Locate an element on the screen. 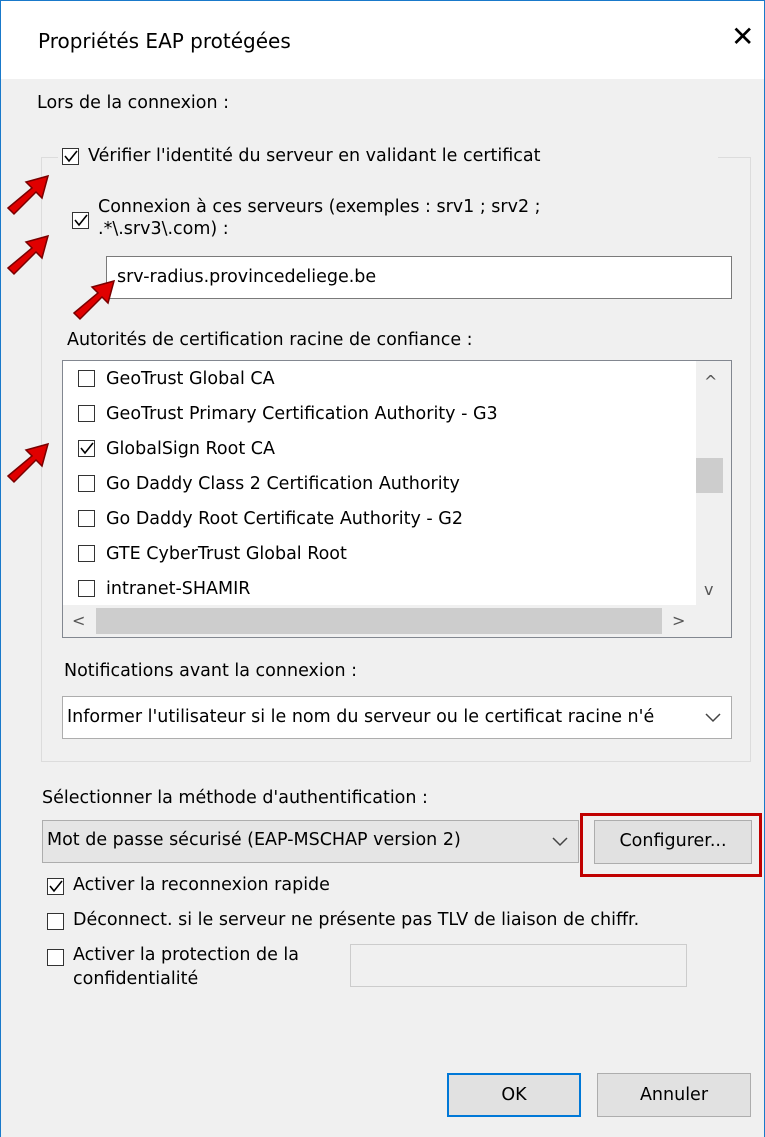 The image size is (765, 1137). fast-reconnect-label: Activer la reconnexion rapide is located at coordinates (201, 885).